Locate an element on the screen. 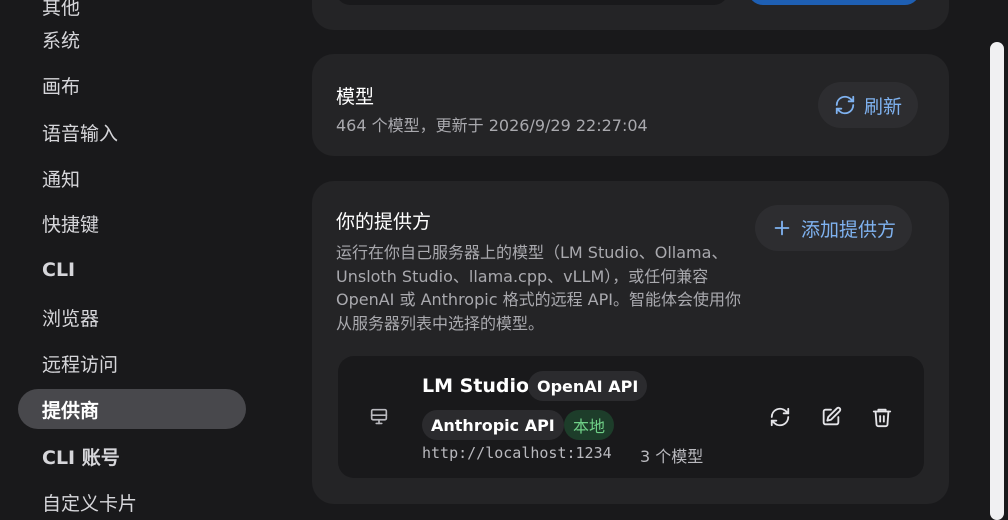 Image resolution: width=1008 pixels, height=520 pixels. sidebar-item-cli-accounts: CLI 账号 is located at coordinates (132, 456).